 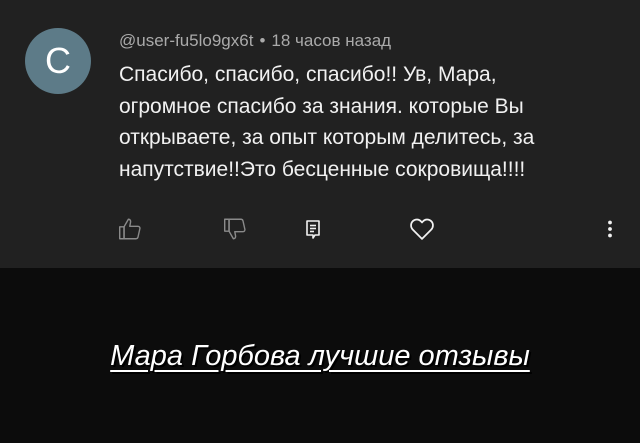 I want to click on dislike-button, so click(x=235, y=229).